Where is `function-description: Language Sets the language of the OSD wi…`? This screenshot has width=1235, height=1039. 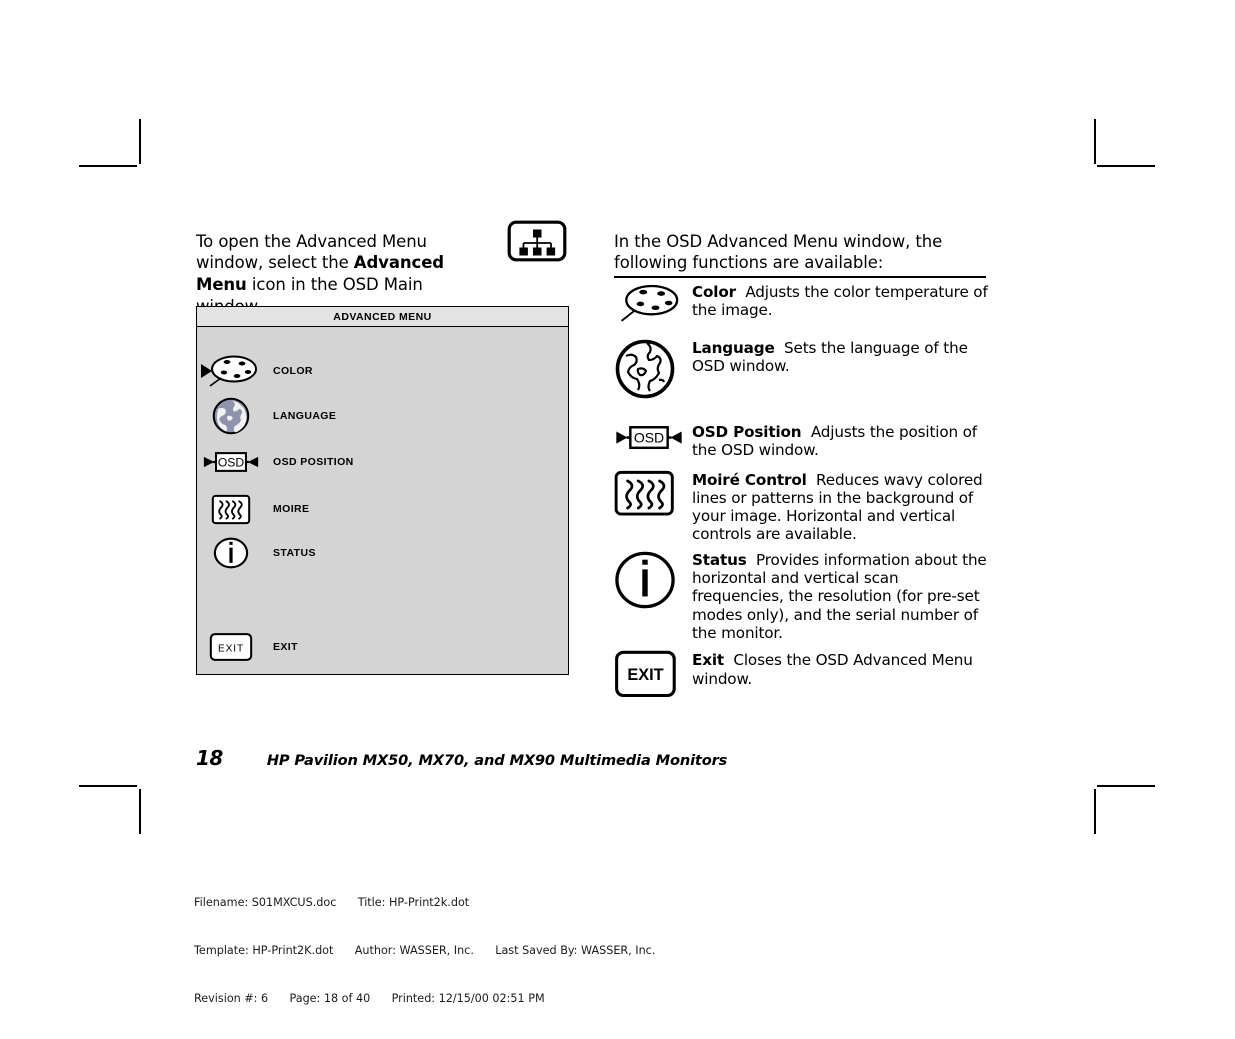 function-description: Language Sets the language of the OSD wi… is located at coordinates (840, 357).